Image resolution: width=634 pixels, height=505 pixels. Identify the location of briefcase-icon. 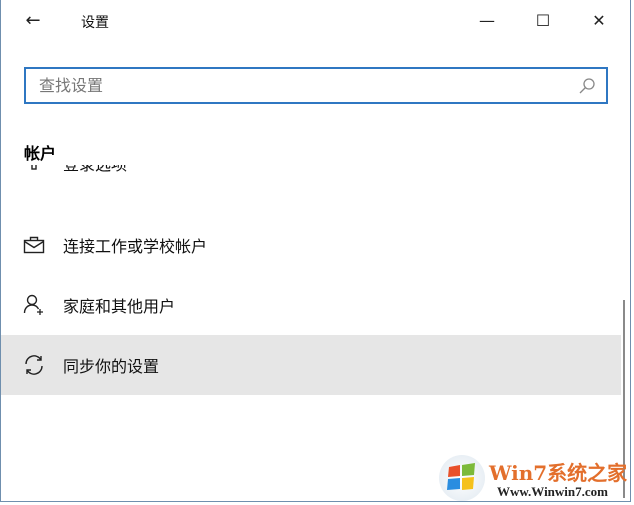
(34, 245).